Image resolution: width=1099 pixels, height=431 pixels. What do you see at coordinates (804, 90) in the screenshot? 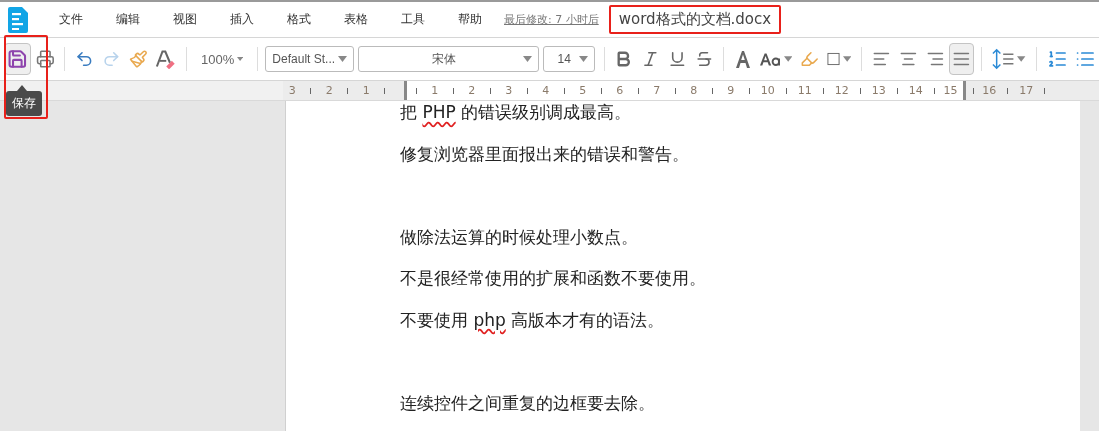
I see `ruler-number: 11` at bounding box center [804, 90].